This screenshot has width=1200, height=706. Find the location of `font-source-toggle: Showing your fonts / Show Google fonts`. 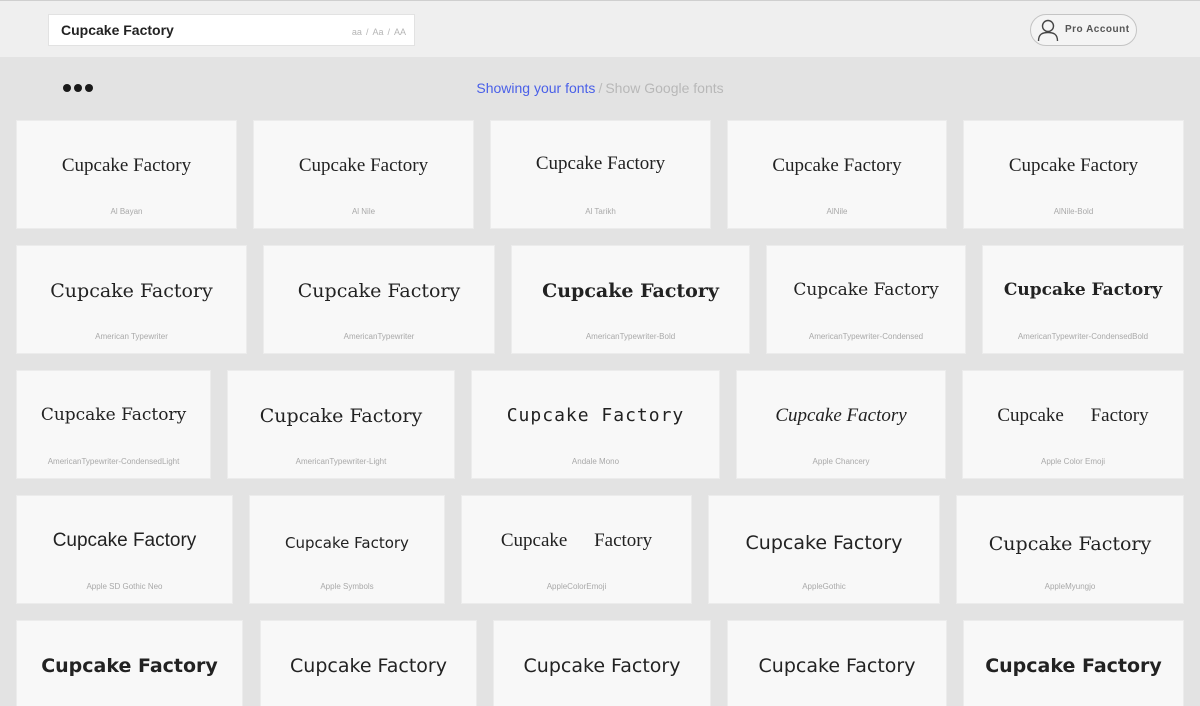

font-source-toggle: Showing your fonts / Show Google fonts is located at coordinates (600, 88).